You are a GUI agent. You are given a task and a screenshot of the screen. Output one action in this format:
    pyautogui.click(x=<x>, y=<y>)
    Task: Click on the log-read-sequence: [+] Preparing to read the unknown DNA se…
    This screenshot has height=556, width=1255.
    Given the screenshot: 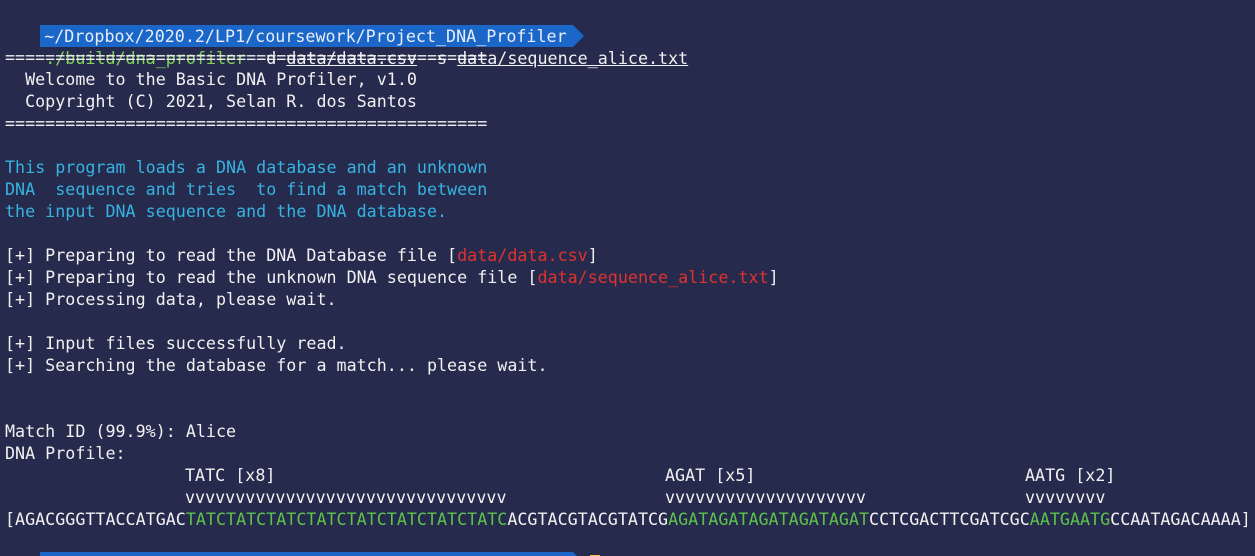 What is the action you would take?
    pyautogui.click(x=392, y=277)
    